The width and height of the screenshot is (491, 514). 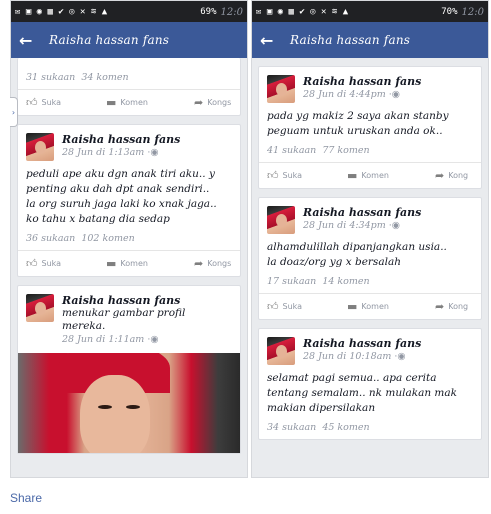 I want to click on post-time: 28 Jun di 1:11am ·◉, so click(x=137, y=339).